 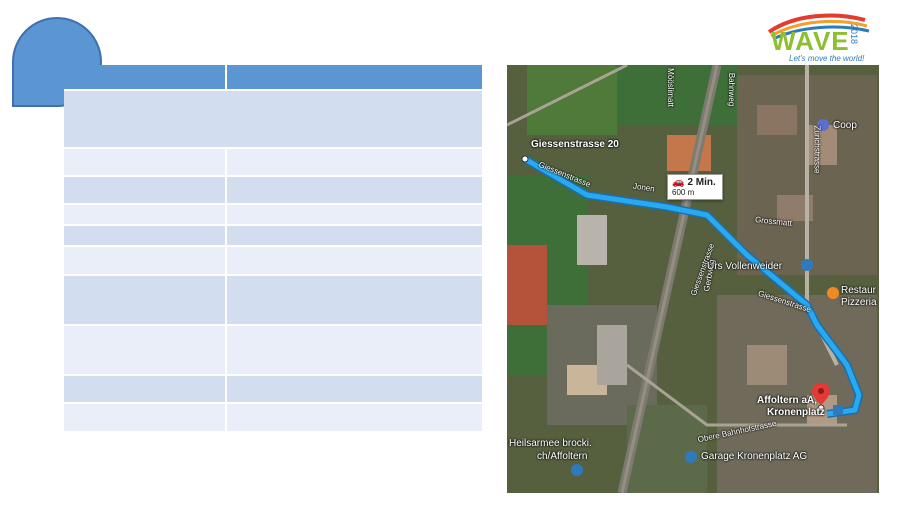 What do you see at coordinates (744, 266) in the screenshot?
I see `map-poi-urs: Urs Vollenweider` at bounding box center [744, 266].